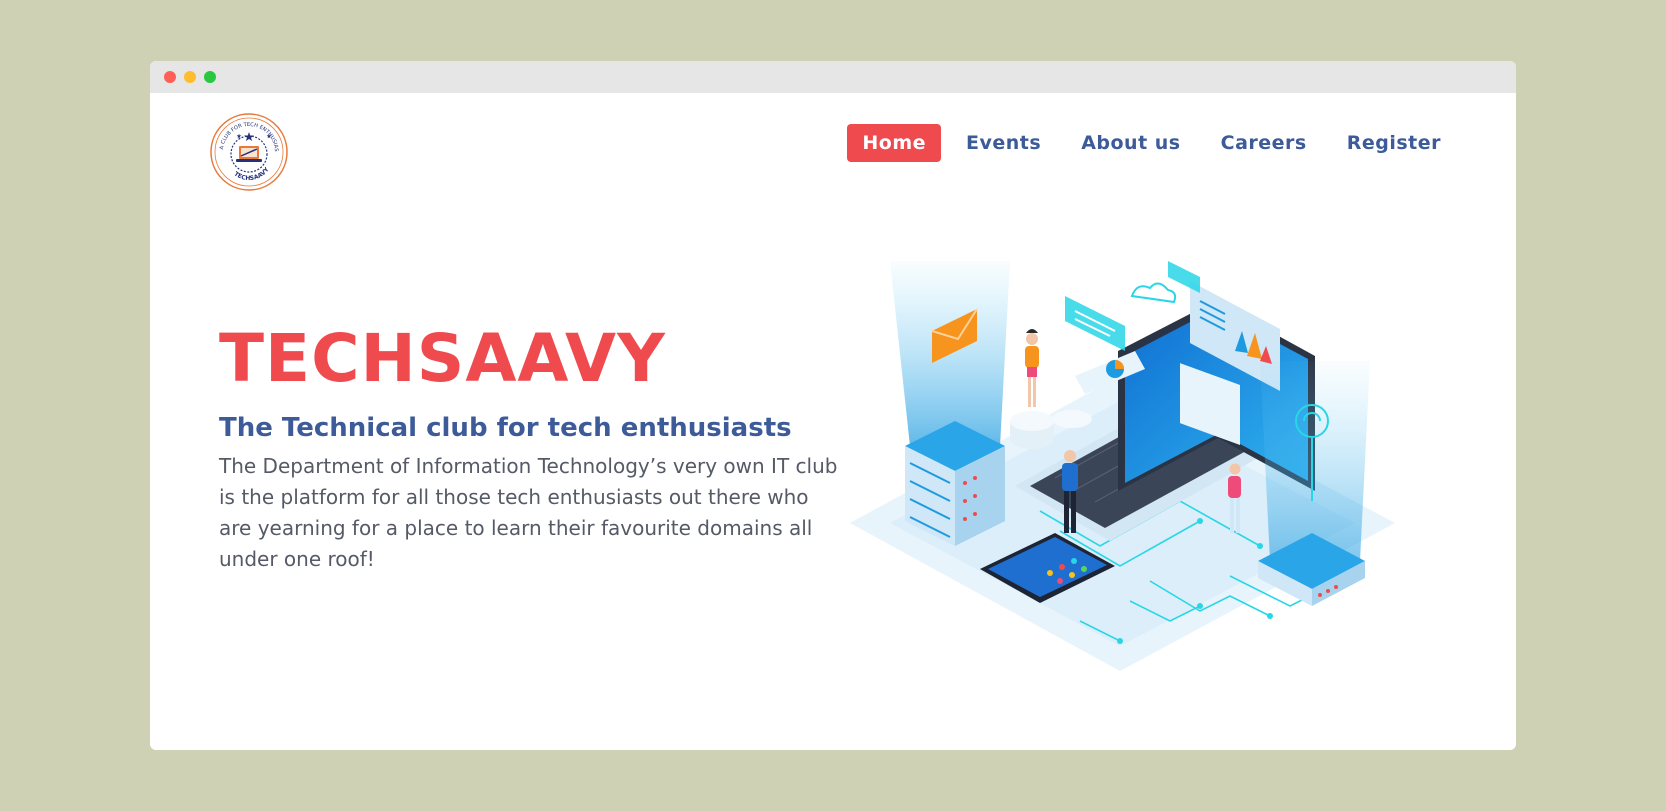 This screenshot has height=811, width=1666. I want to click on hero-tagline: The Technical club for tech enthusiasts, so click(505, 428).